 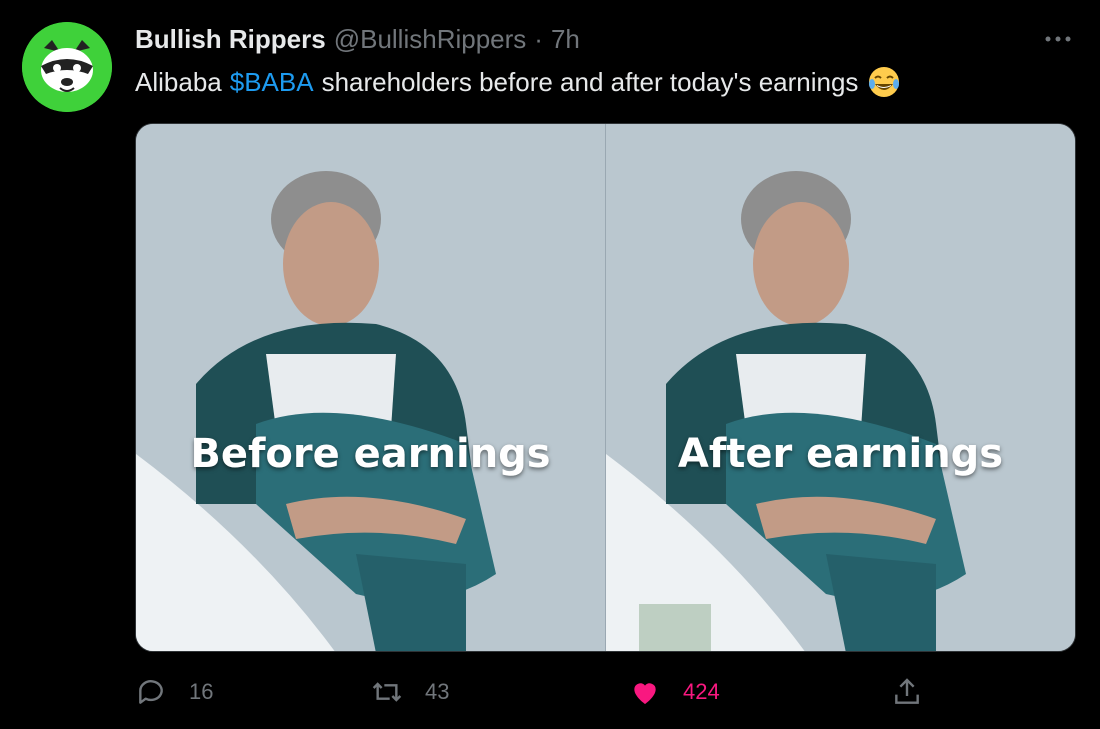 What do you see at coordinates (272, 82) in the screenshot?
I see `cashtag-link: $BABA` at bounding box center [272, 82].